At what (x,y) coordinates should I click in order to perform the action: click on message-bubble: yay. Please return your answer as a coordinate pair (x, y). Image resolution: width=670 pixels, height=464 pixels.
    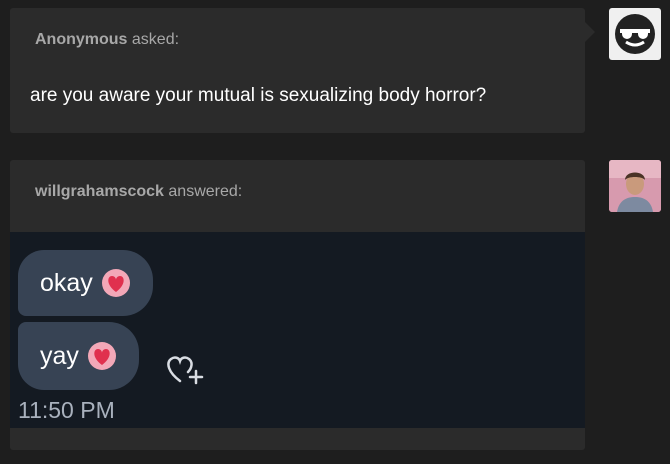
    Looking at the image, I should click on (78, 356).